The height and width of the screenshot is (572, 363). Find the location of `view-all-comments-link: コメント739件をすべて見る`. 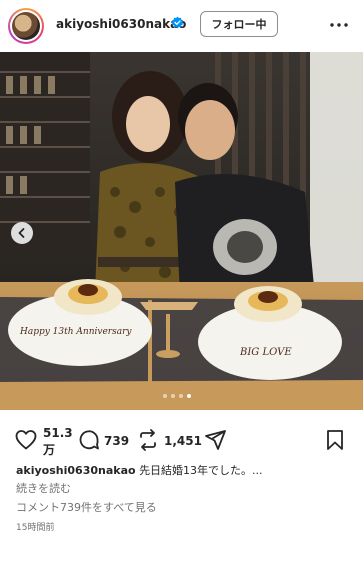

view-all-comments-link: コメント739件をすべて見る is located at coordinates (86, 507).